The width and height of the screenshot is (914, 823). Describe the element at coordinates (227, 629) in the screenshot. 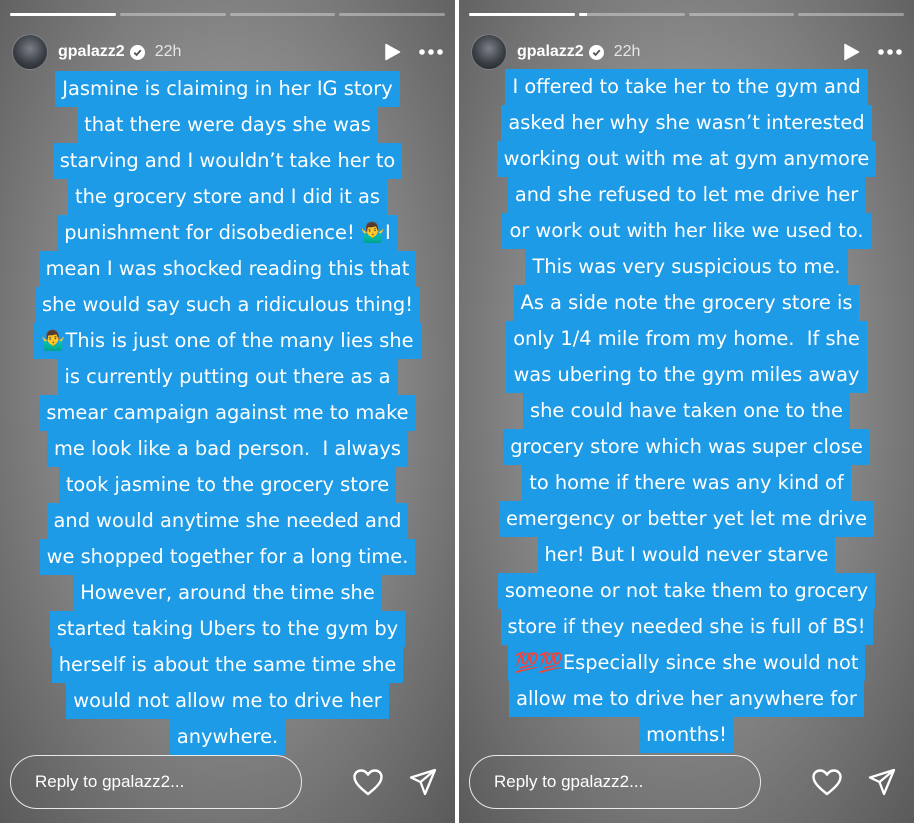

I see `story-text-line: started taking Ubers to the gym by` at that location.